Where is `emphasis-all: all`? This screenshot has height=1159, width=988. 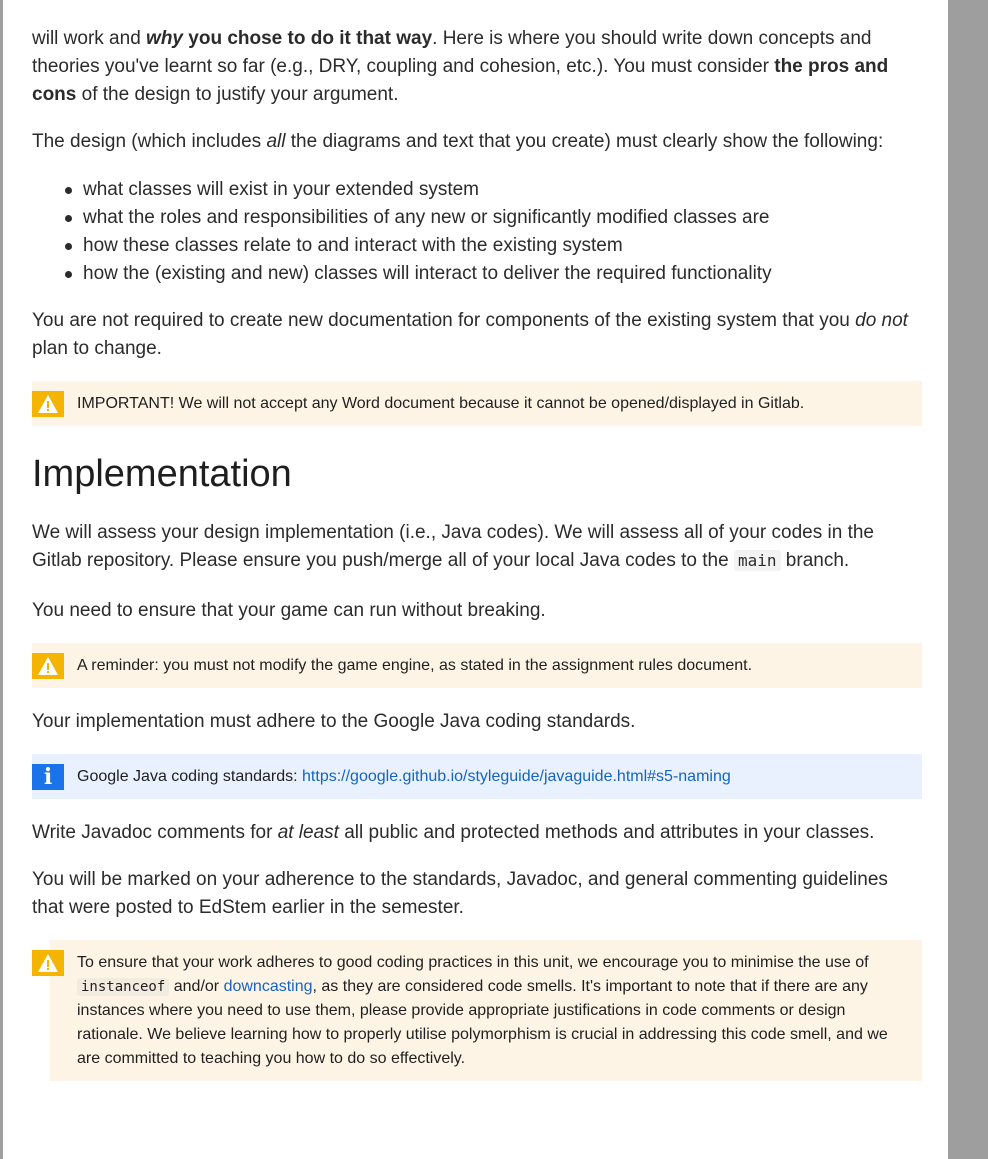
emphasis-all: all is located at coordinates (276, 141).